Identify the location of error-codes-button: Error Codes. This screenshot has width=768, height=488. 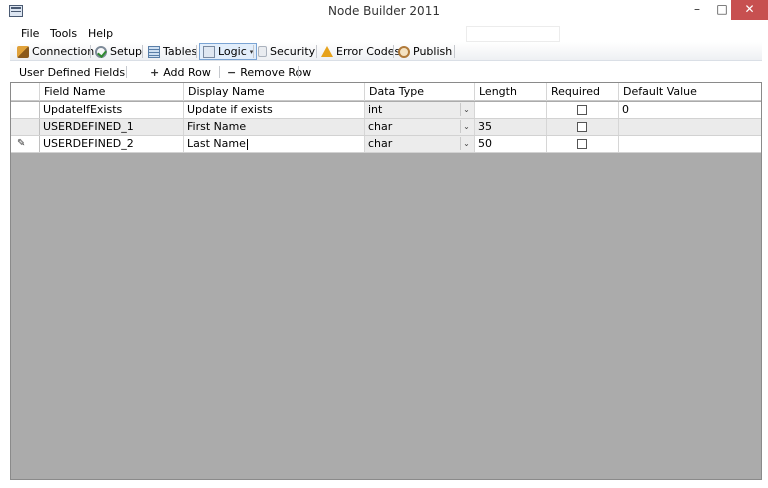
(360, 51).